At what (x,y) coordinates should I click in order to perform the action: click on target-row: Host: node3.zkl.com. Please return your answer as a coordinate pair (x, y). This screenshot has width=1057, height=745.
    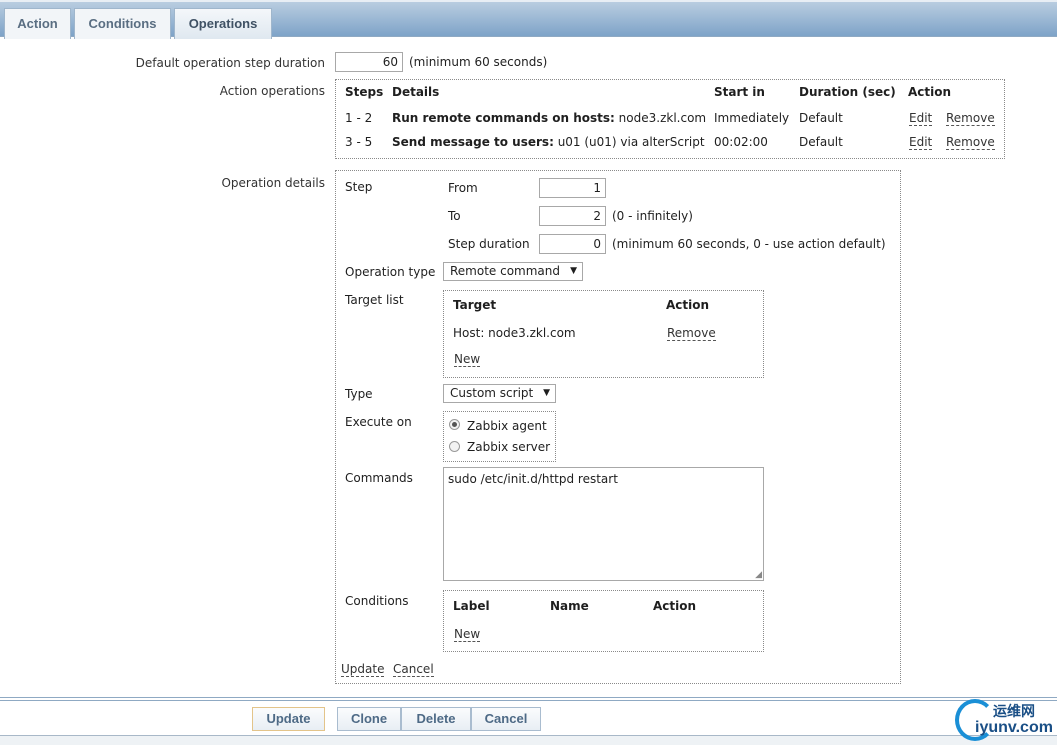
    Looking at the image, I should click on (514, 333).